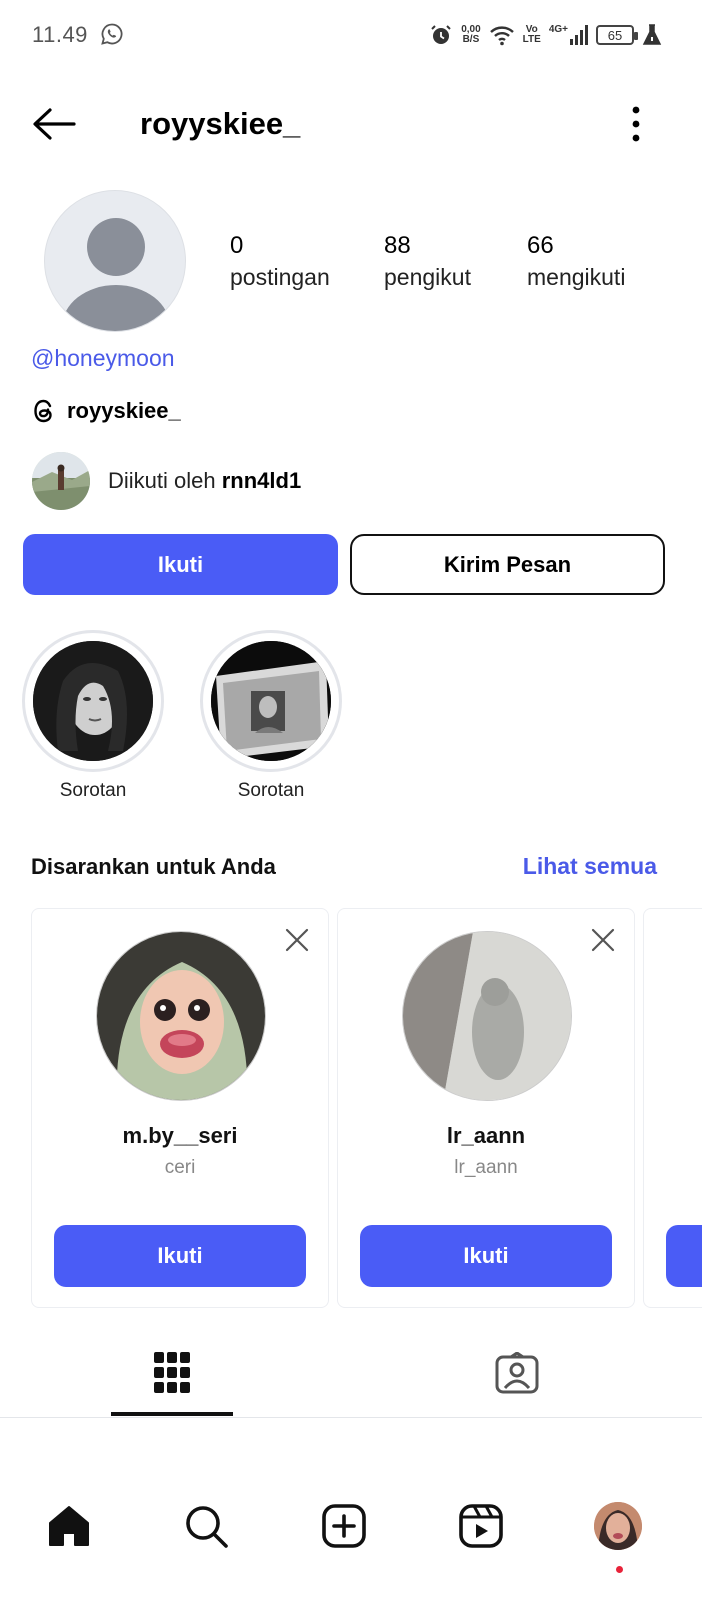  I want to click on reels-icon, so click(481, 1526).